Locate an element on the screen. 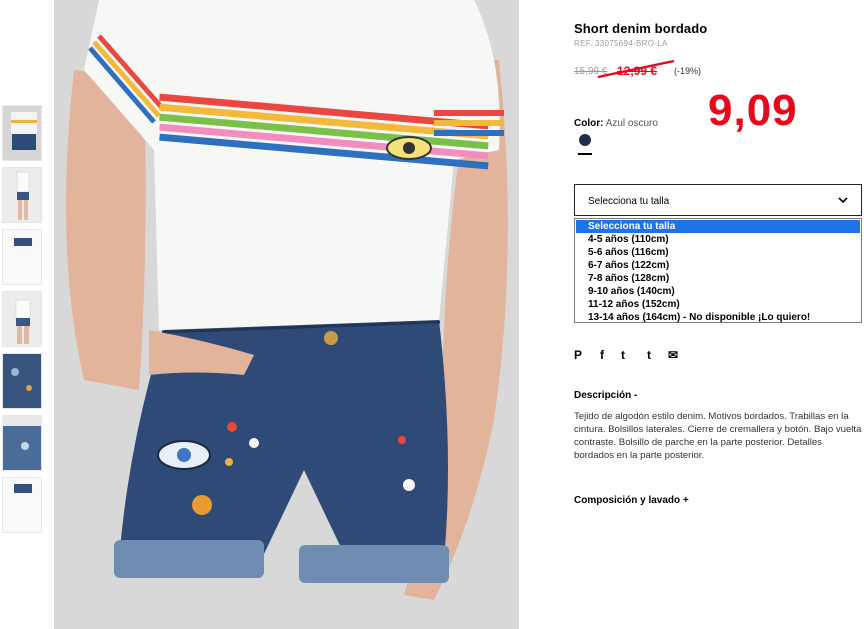  twitter-icon: t is located at coordinates (623, 355).